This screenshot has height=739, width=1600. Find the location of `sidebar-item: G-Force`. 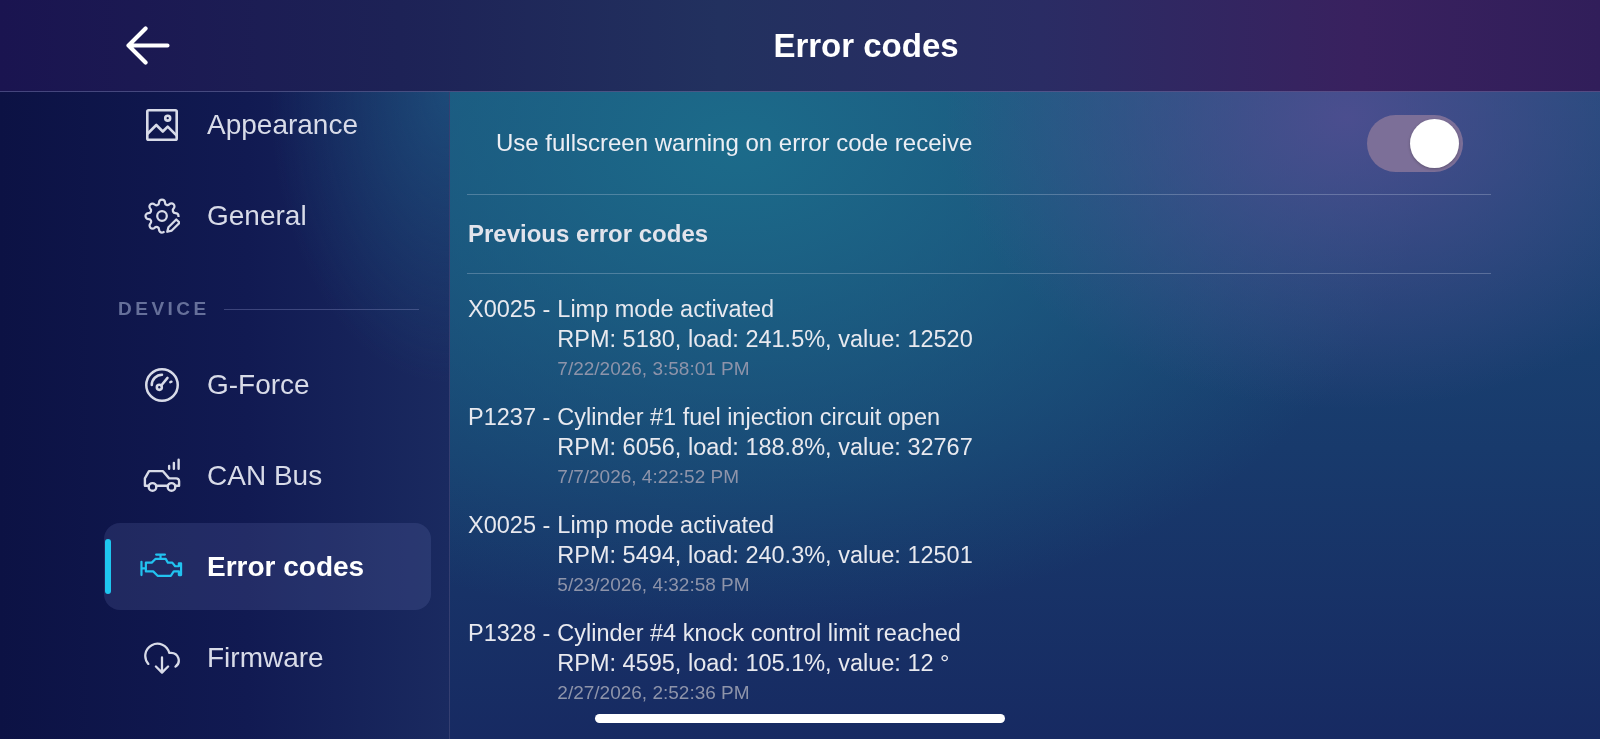

sidebar-item: G-Force is located at coordinates (267, 384).